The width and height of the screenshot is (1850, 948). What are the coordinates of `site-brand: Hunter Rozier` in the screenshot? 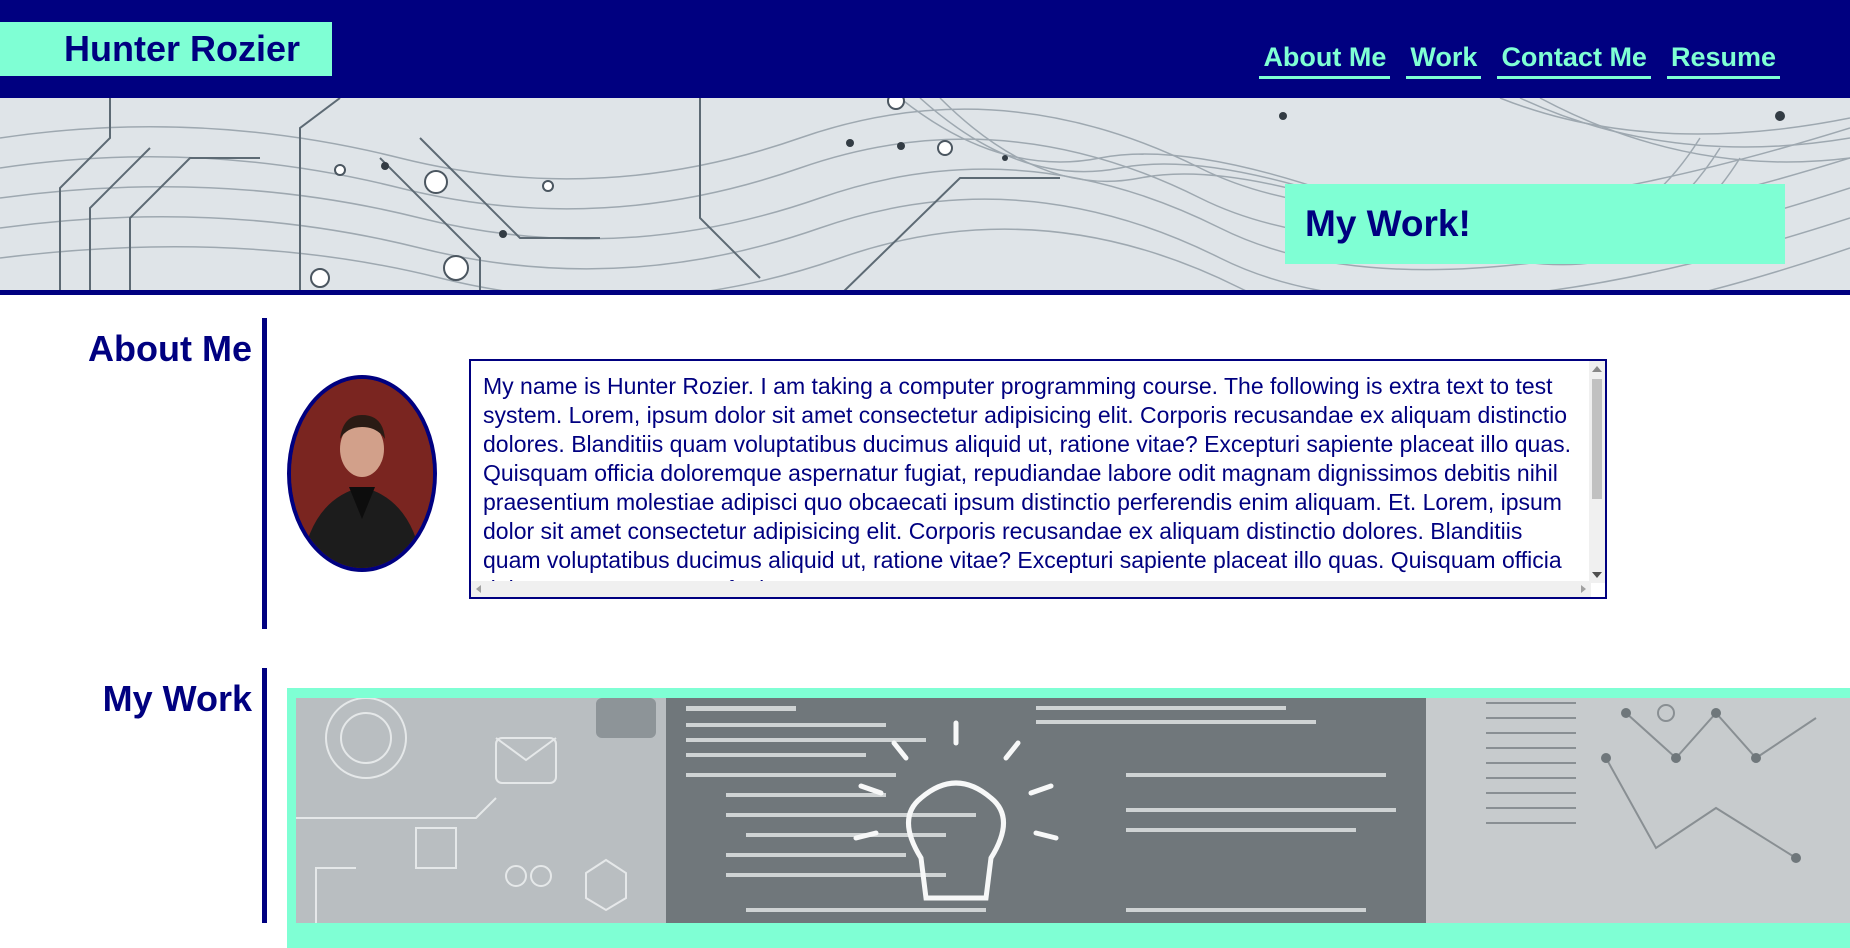 It's located at (166, 49).